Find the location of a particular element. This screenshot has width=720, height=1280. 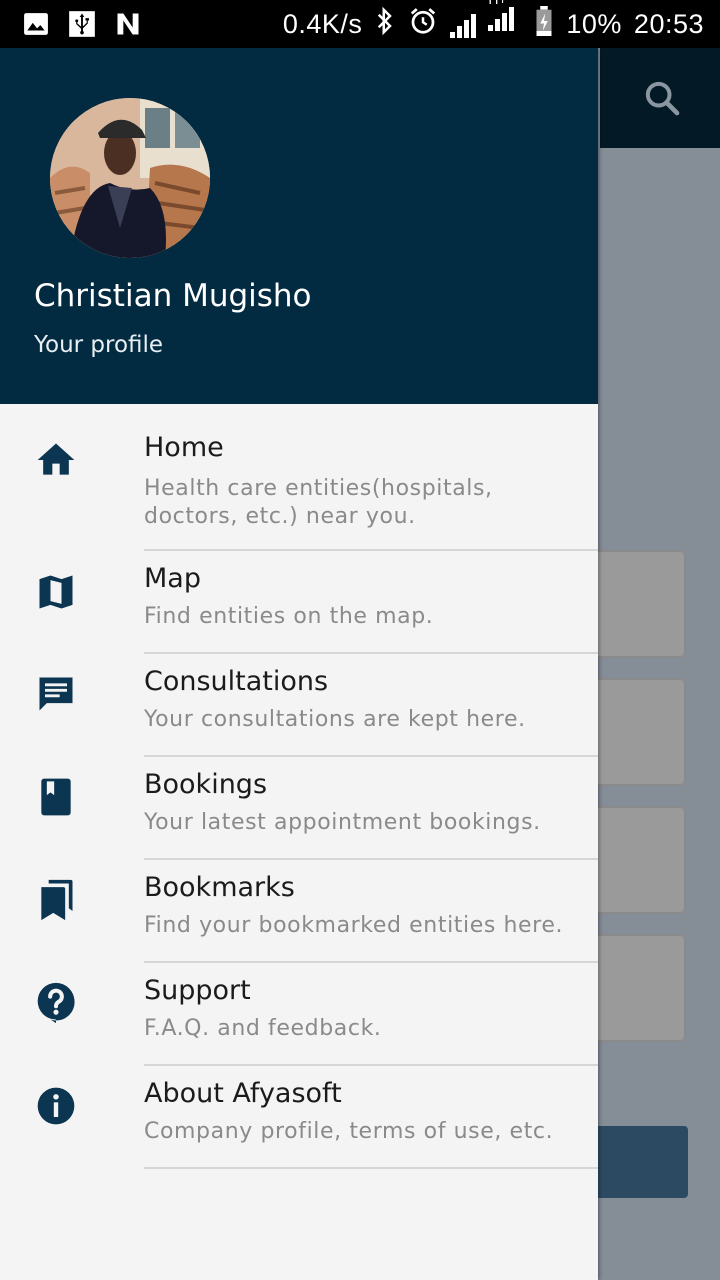

menu-description: Your latest appointment bookings. is located at coordinates (342, 822).